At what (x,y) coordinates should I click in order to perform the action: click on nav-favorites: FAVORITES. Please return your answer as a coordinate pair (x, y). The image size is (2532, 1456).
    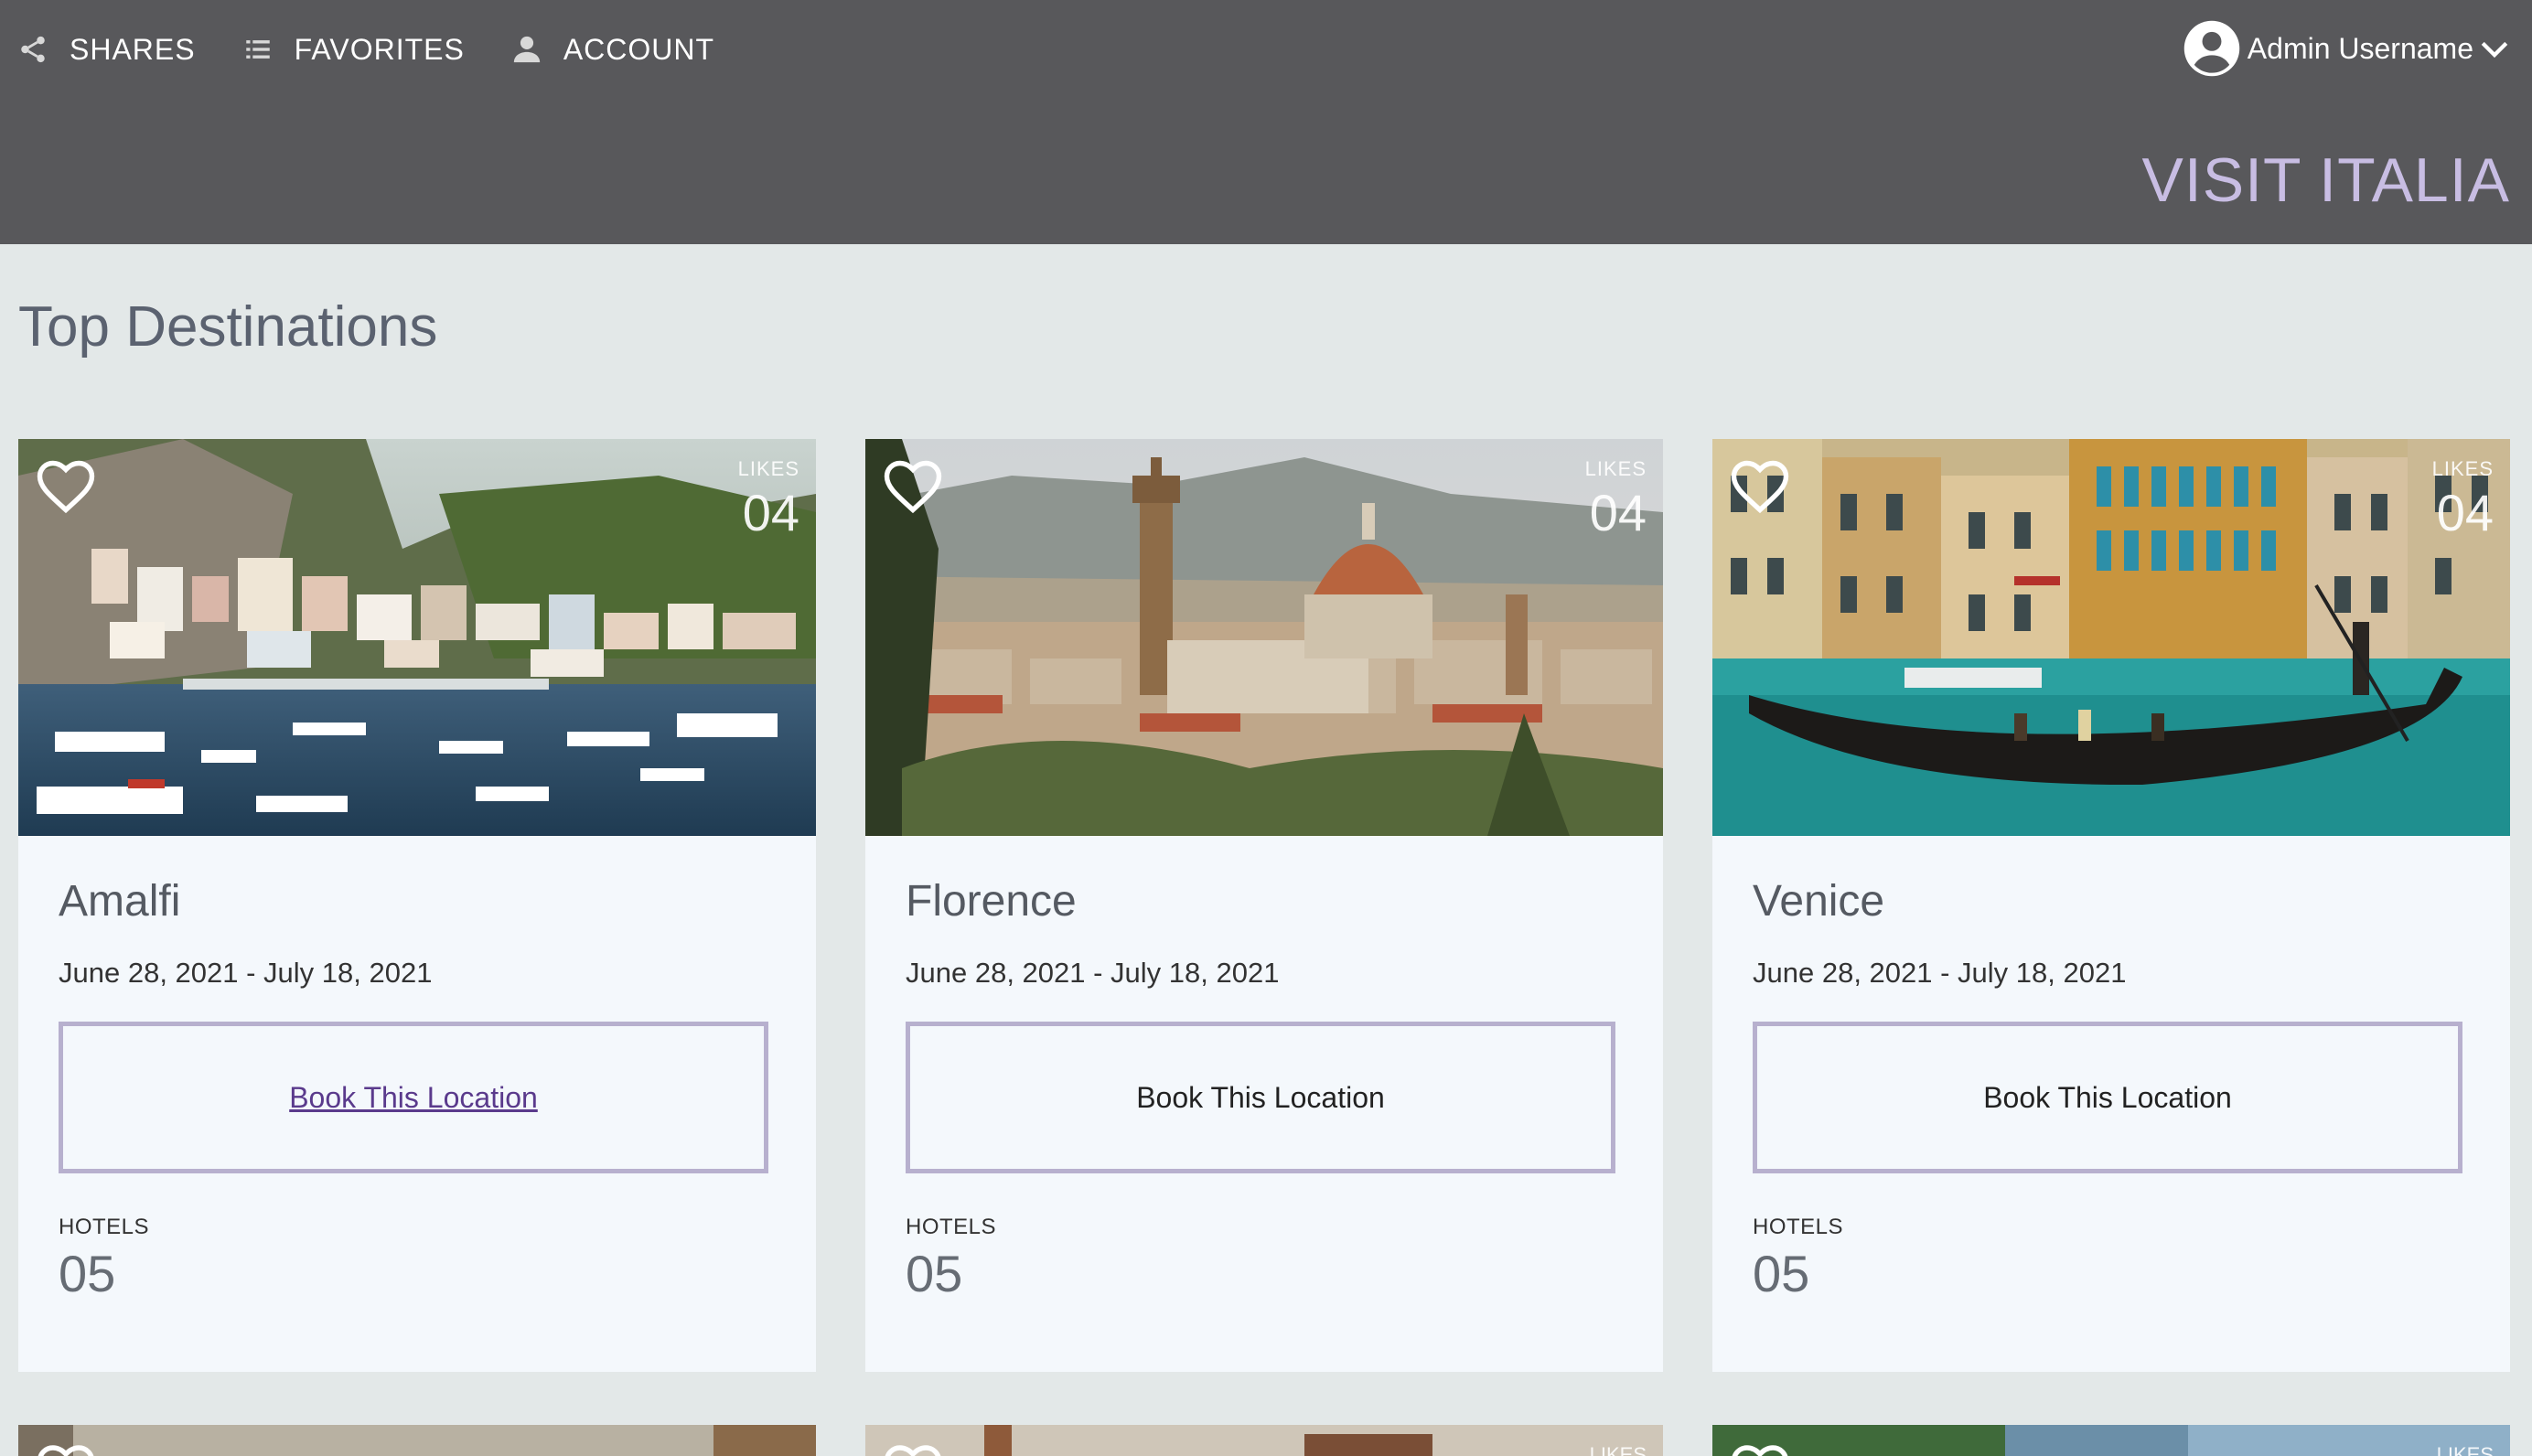
    Looking at the image, I should click on (353, 50).